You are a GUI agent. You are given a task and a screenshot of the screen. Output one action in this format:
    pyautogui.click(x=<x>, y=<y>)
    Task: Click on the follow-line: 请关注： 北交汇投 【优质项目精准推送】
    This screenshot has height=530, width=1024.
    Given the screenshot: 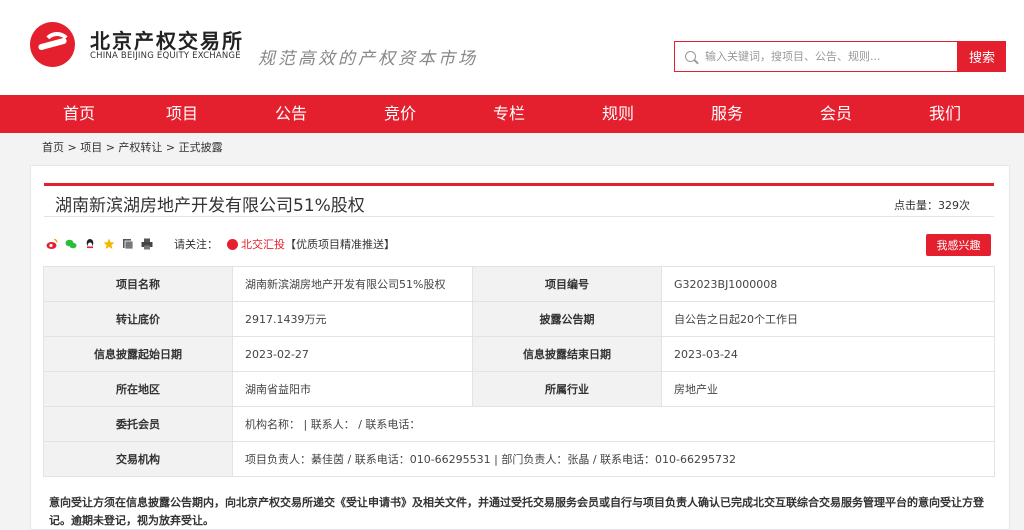 What is the action you would take?
    pyautogui.click(x=284, y=244)
    